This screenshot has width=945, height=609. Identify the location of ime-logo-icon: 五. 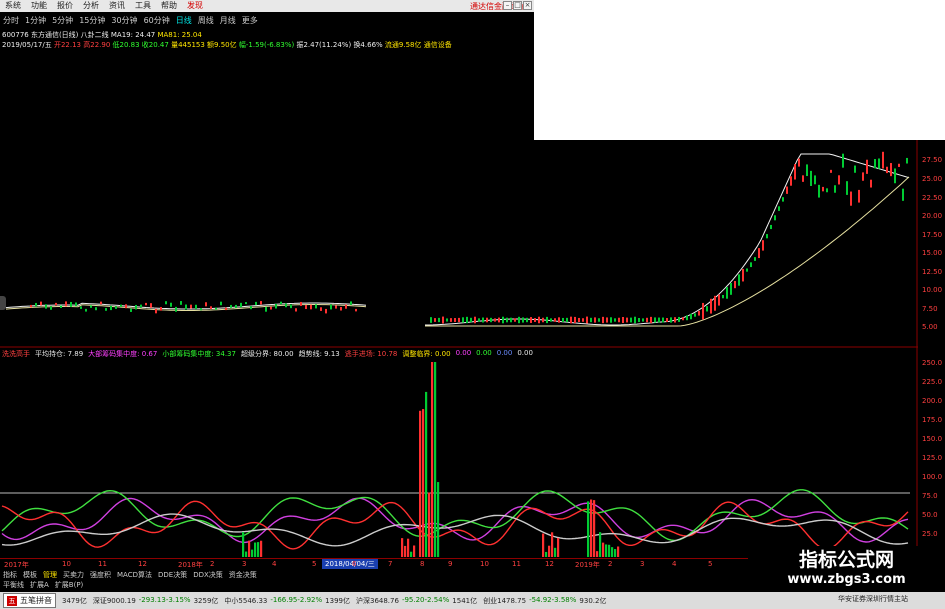
(12, 600).